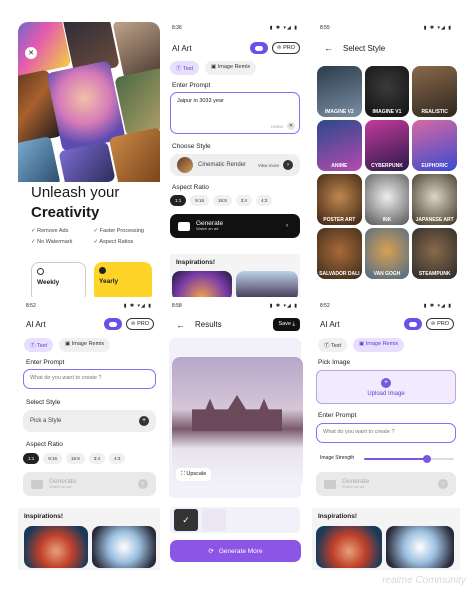 This screenshot has width=474, height=592. I want to click on clear-icon: ✕, so click(291, 126).